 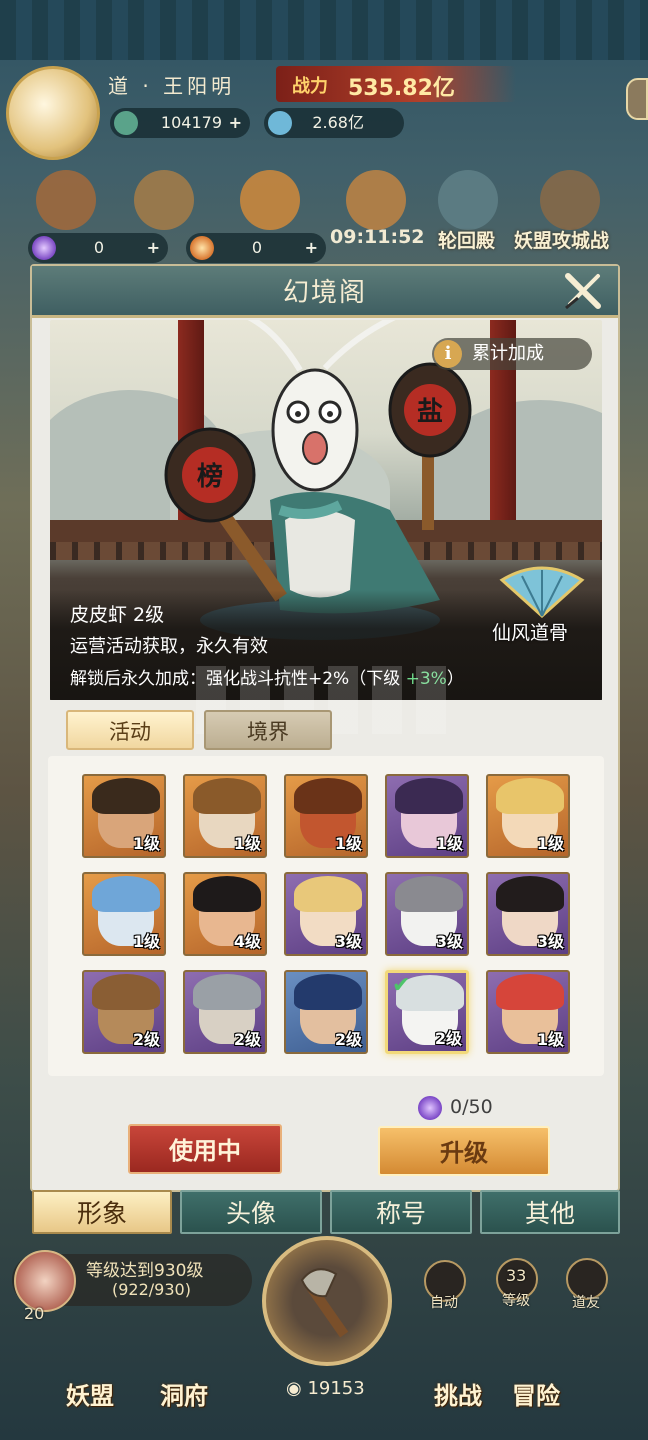 I want to click on purple-orb-value: 0, so click(x=98, y=247).